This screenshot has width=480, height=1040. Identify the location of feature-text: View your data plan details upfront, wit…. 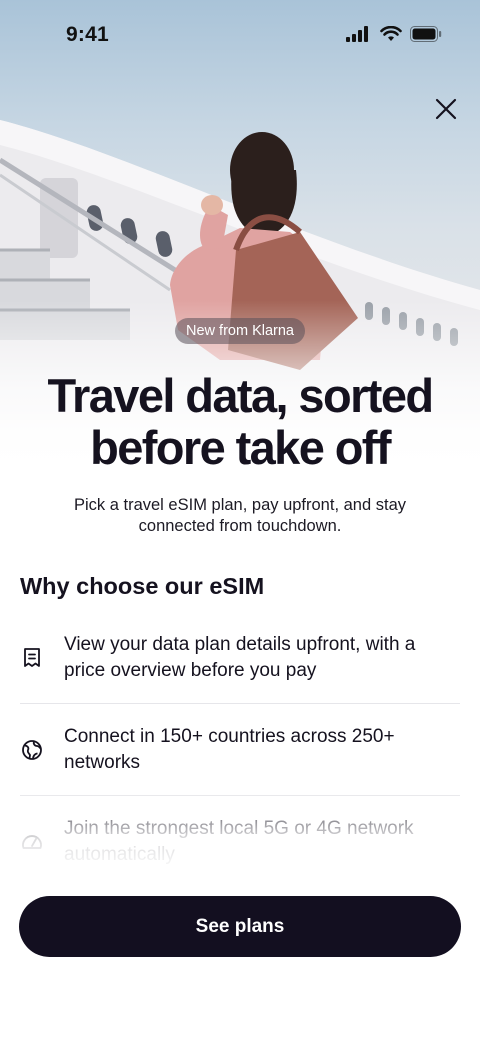
(240, 657).